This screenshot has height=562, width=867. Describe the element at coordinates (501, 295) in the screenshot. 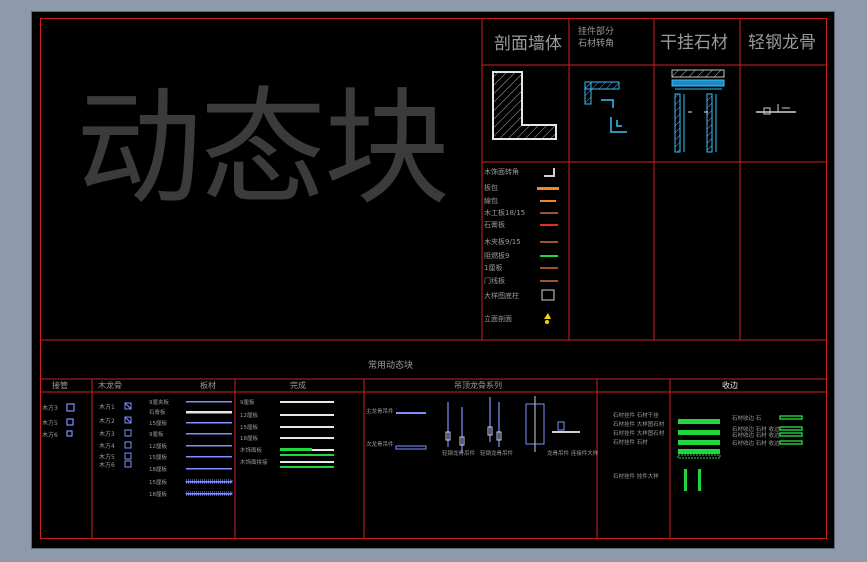

I see `legend-item-label: 大样图底柱` at that location.